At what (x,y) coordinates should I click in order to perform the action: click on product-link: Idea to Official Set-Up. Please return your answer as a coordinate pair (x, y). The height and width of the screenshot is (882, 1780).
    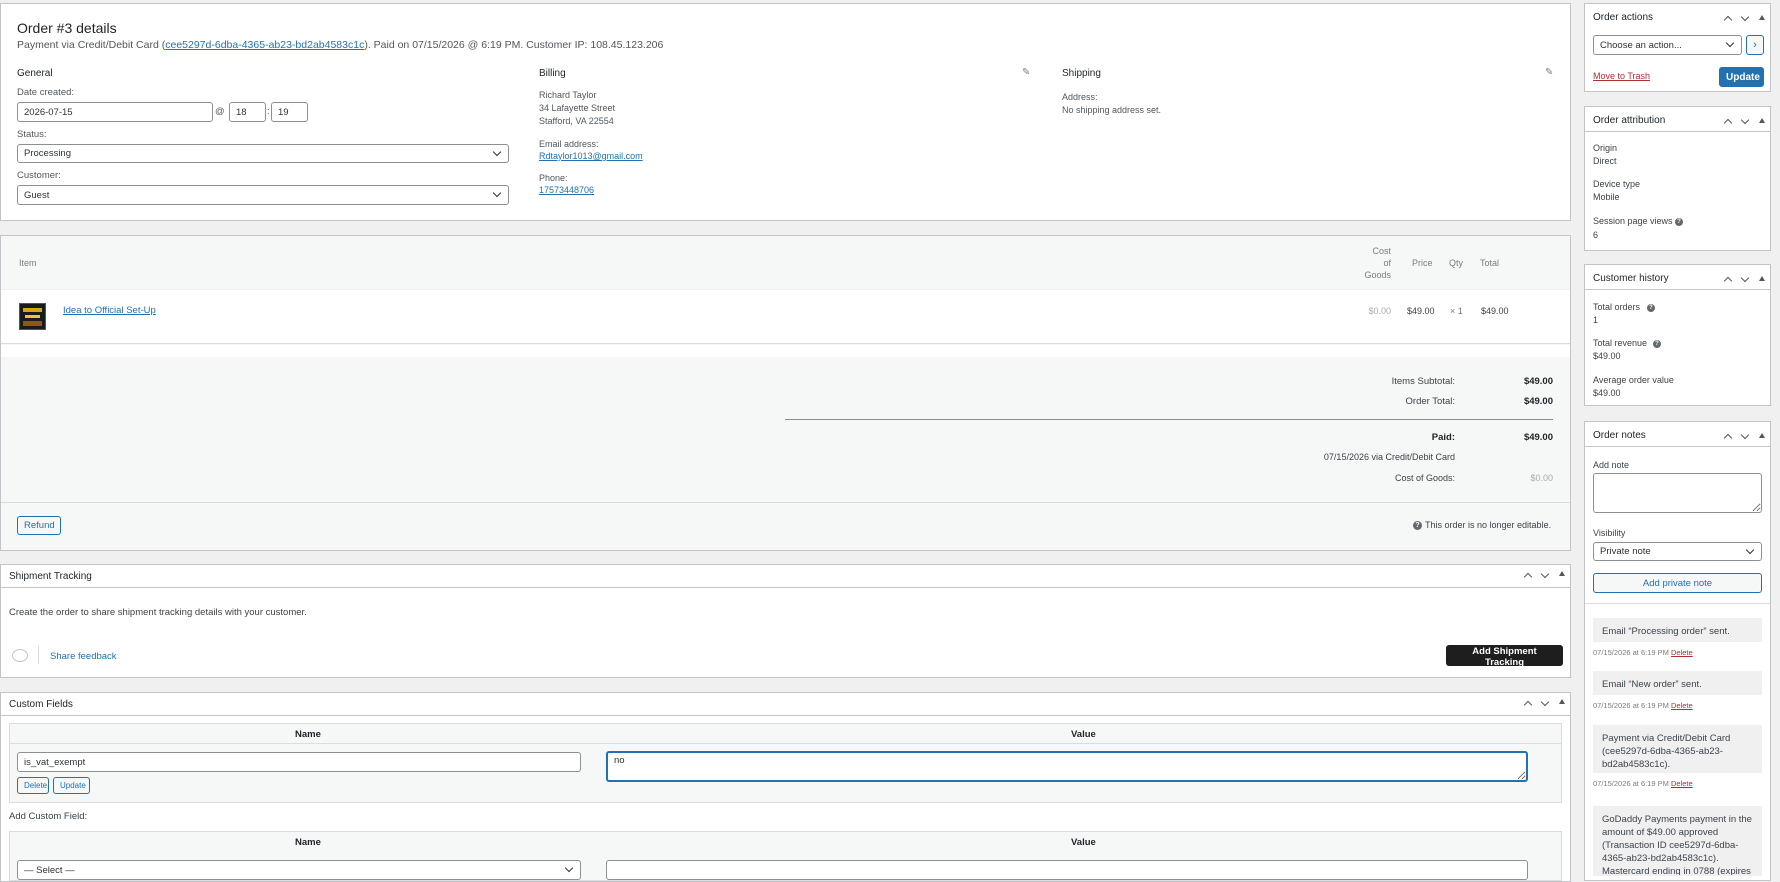
    Looking at the image, I should click on (109, 310).